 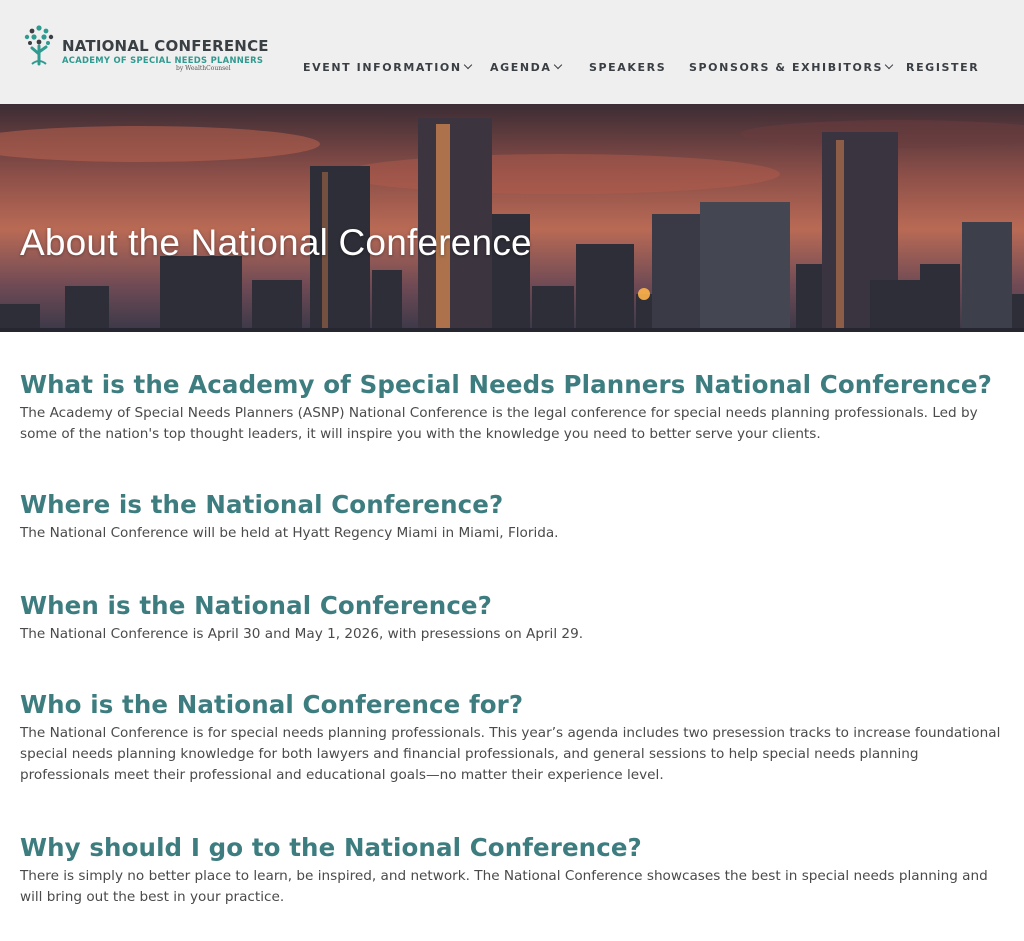 I want to click on nav-speakers-label: SPEAKERS, so click(x=628, y=67).